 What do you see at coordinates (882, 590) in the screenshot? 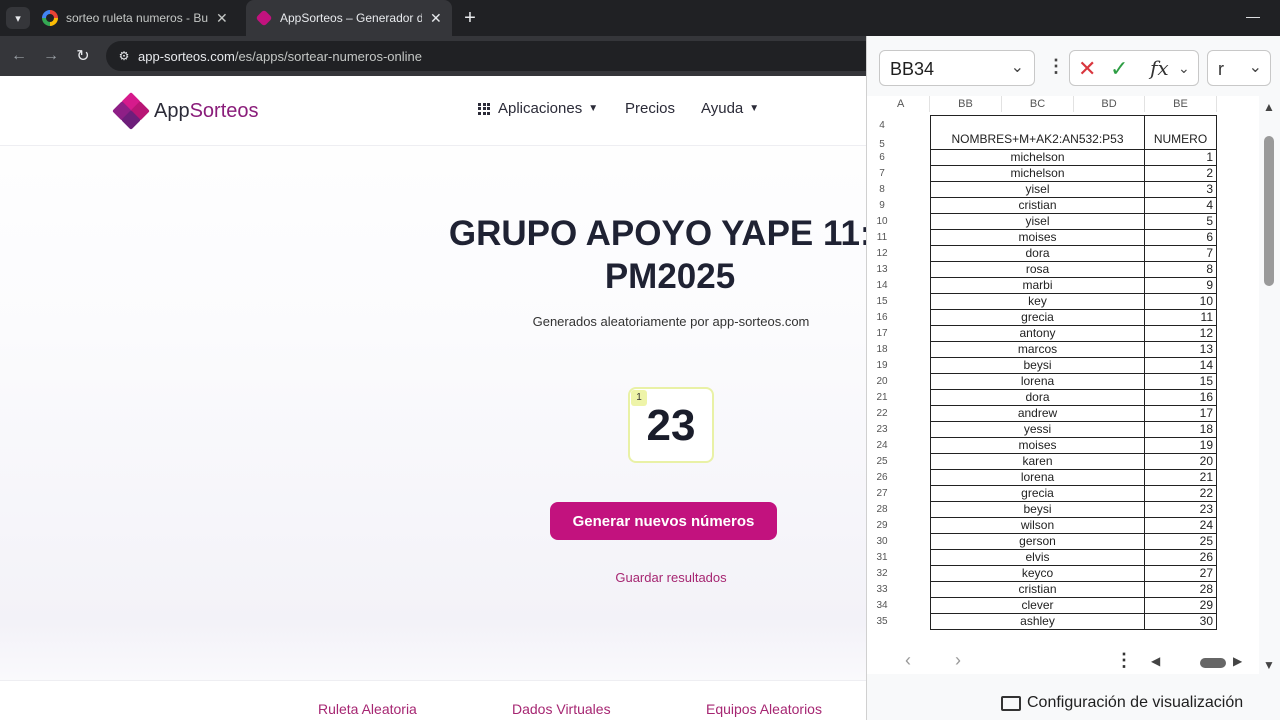
I see `row-header: 33` at bounding box center [882, 590].